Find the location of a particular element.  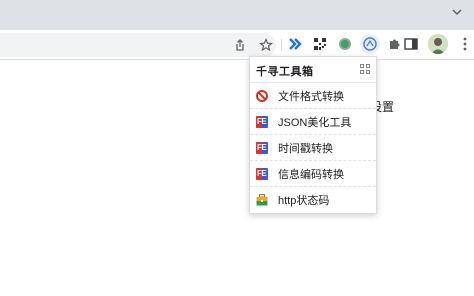

menu-item-label: 信息编码转换 is located at coordinates (311, 174).